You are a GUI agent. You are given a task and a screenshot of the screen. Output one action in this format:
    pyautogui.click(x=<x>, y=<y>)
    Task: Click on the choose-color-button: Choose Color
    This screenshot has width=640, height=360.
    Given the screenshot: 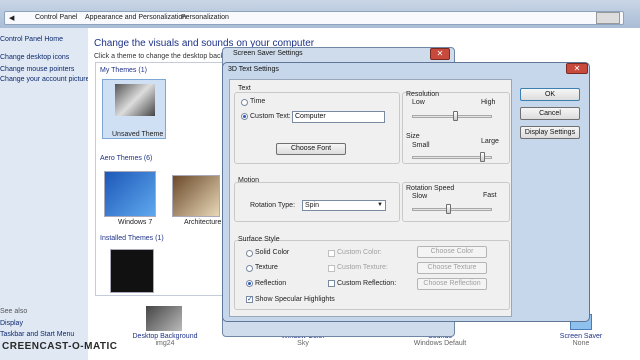 What is the action you would take?
    pyautogui.click(x=452, y=252)
    